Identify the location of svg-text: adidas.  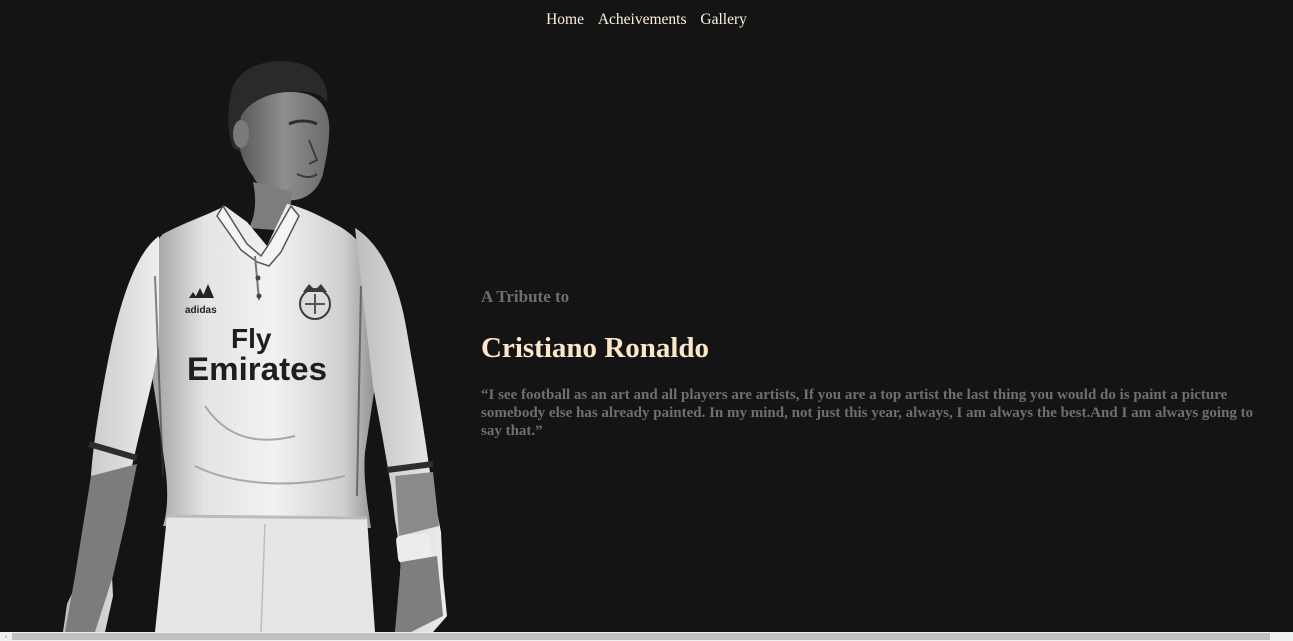
(201, 310).